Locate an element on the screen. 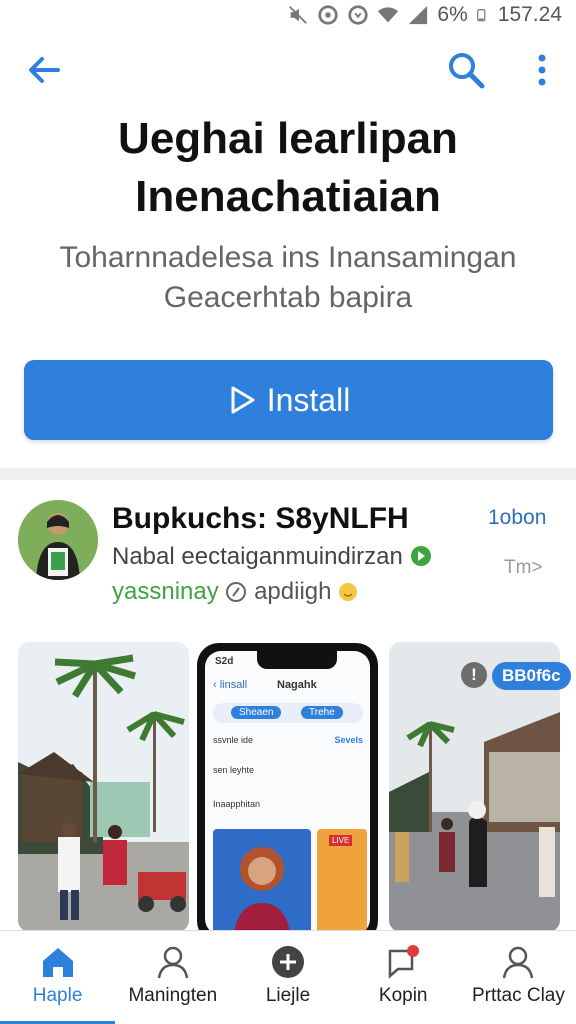 The image size is (576, 1024). mute-icon is located at coordinates (298, 15).